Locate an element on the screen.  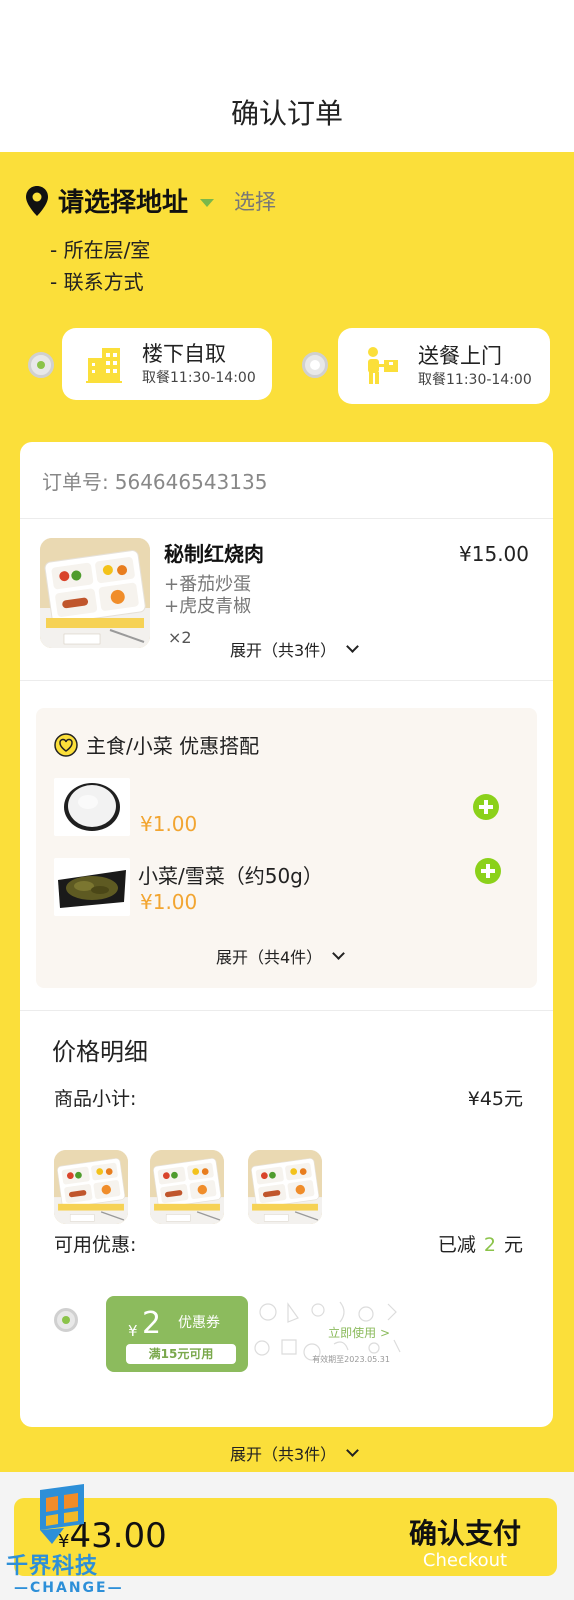
page-title: 确认订单 is located at coordinates (286, 113).